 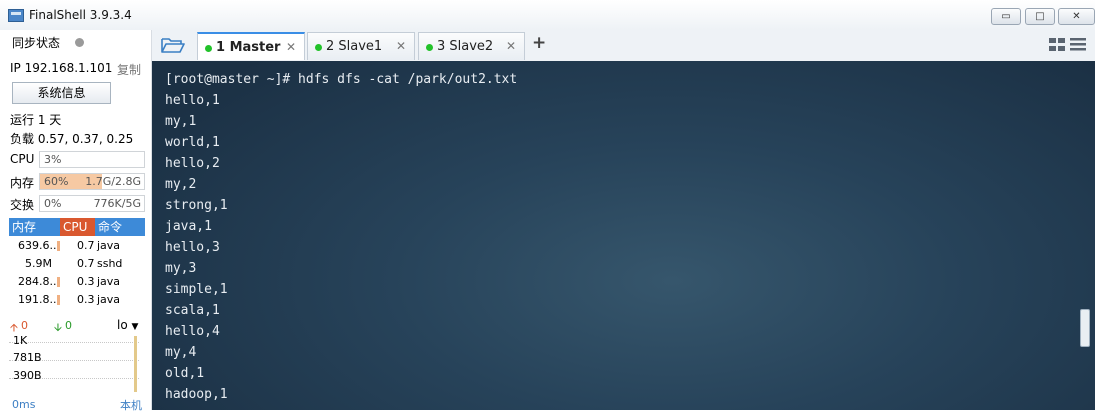 I want to click on tab-master: 1 Master ✕, so click(x=251, y=46).